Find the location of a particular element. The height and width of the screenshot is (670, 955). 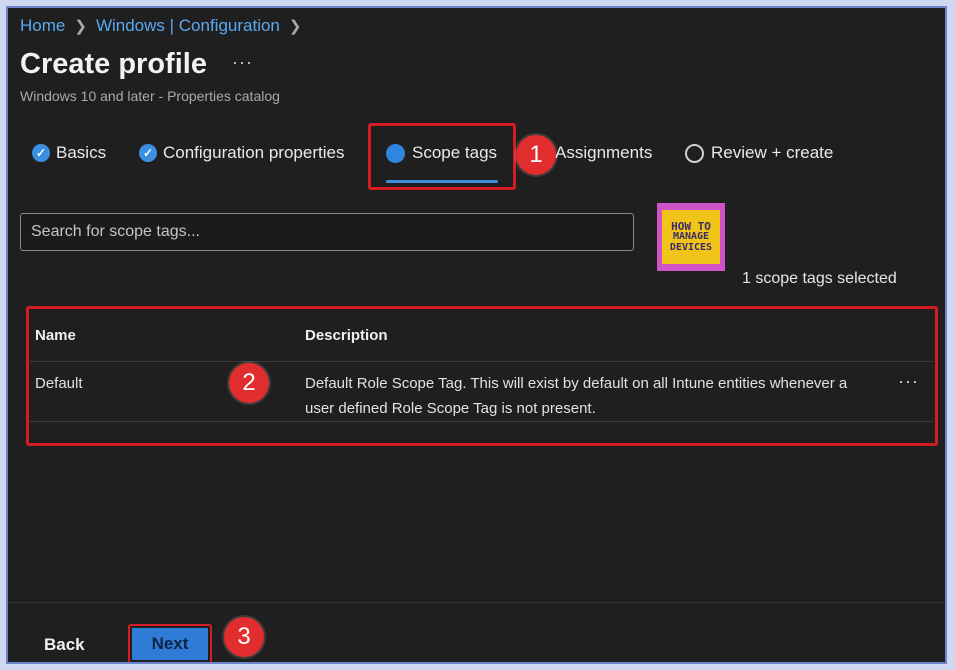

step-label: Configuration properties is located at coordinates (254, 152).